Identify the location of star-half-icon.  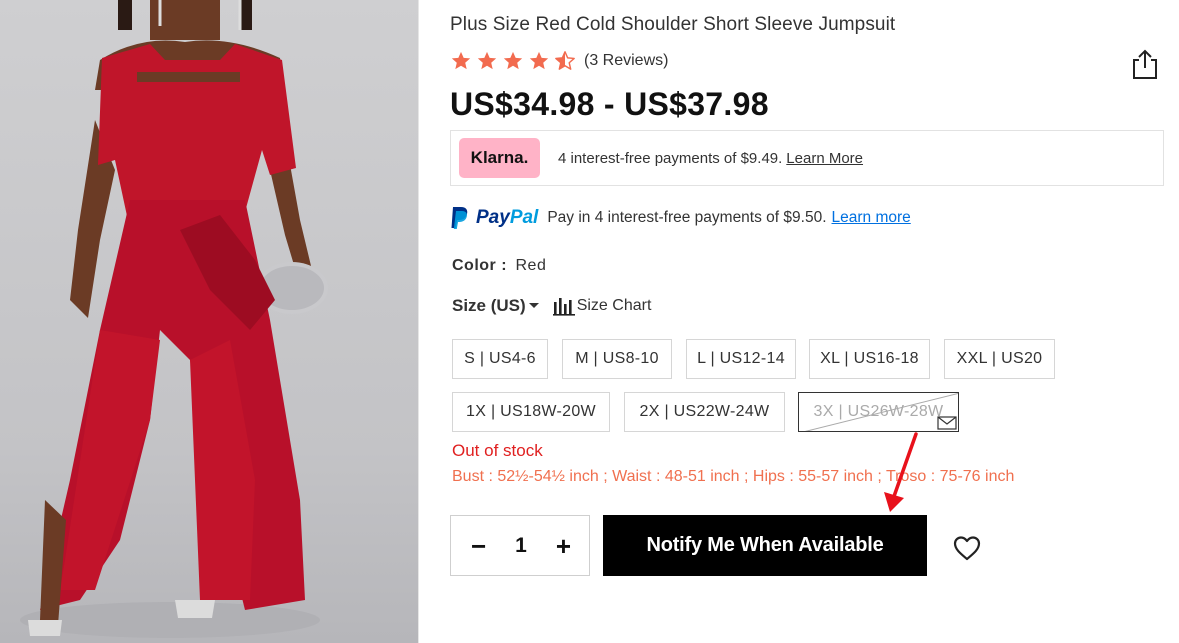
(565, 60).